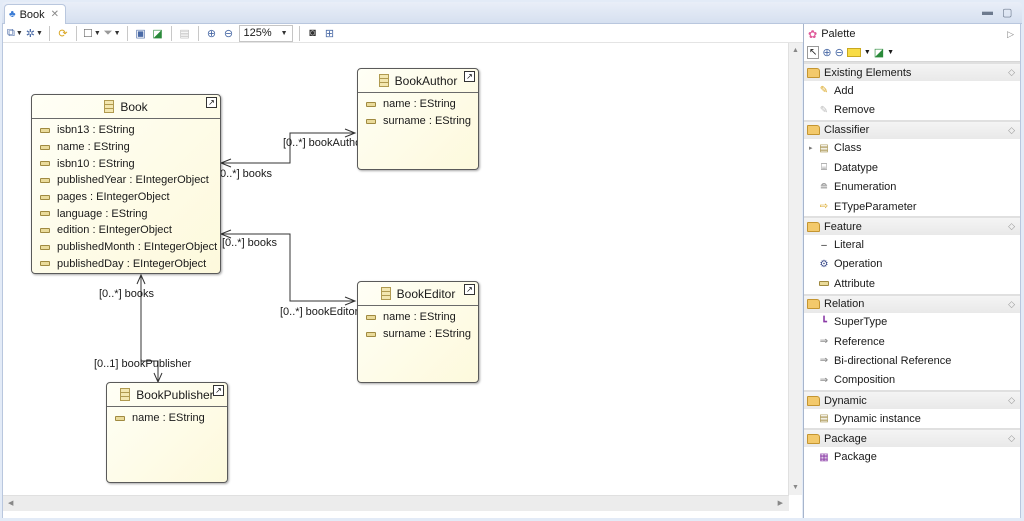  I want to click on palette-item-composition: ⇒ Composition, so click(912, 380).